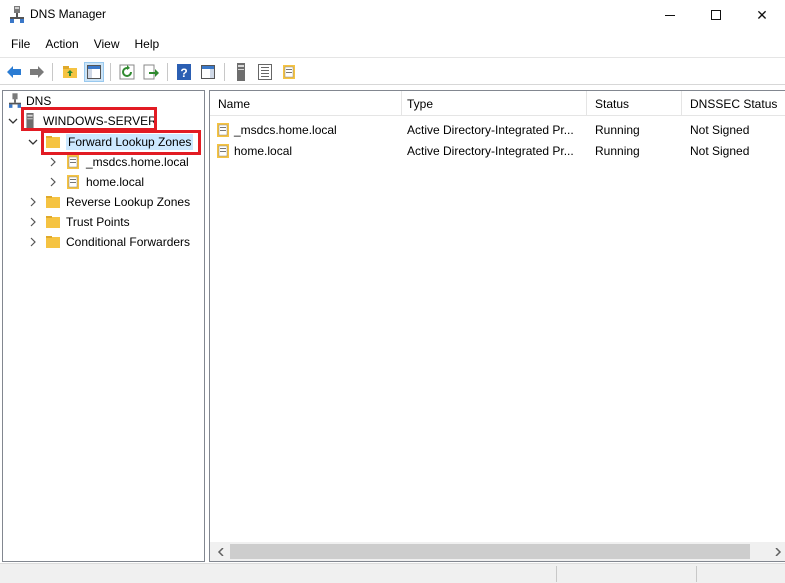 The width and height of the screenshot is (785, 583). Describe the element at coordinates (634, 103) in the screenshot. I see `column-header-status: Status` at that location.